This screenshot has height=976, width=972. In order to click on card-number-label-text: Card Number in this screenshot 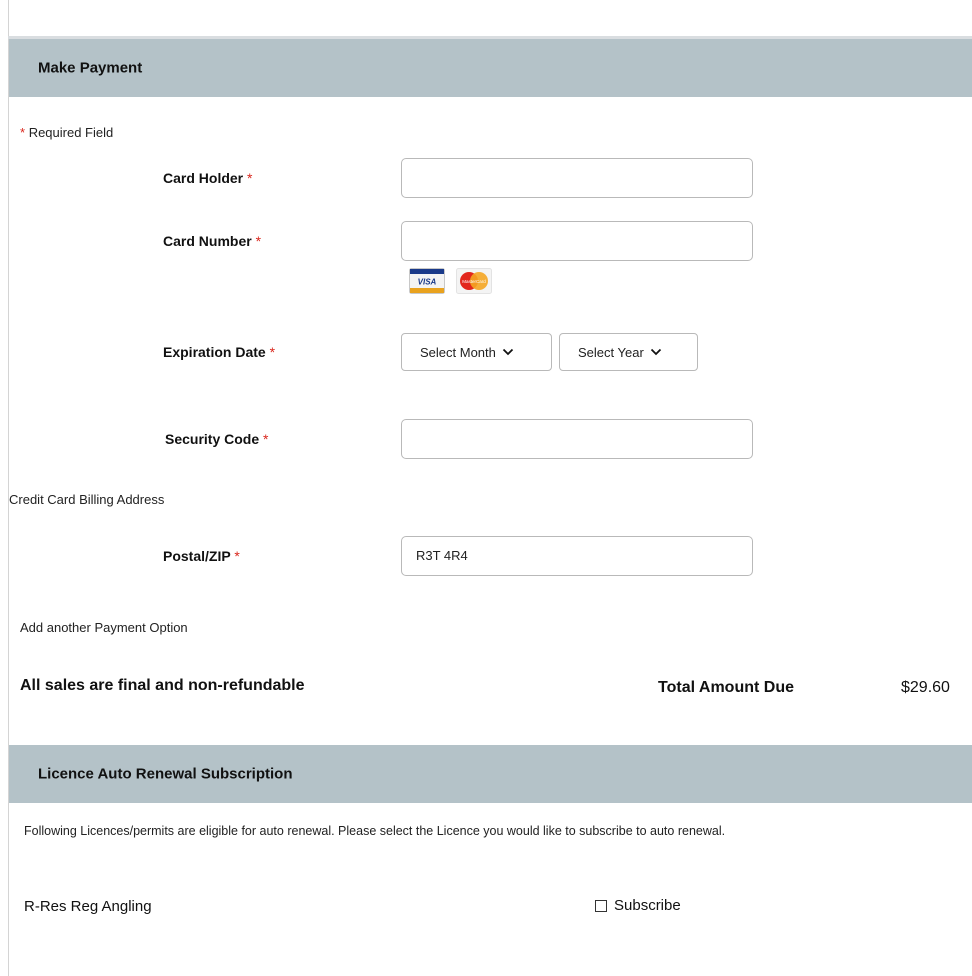, I will do `click(207, 241)`.